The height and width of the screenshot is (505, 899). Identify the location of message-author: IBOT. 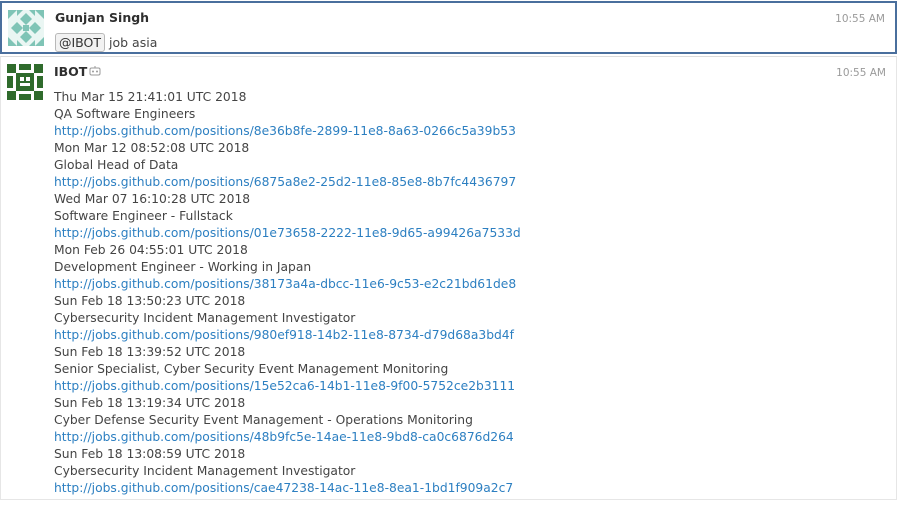
(70, 71).